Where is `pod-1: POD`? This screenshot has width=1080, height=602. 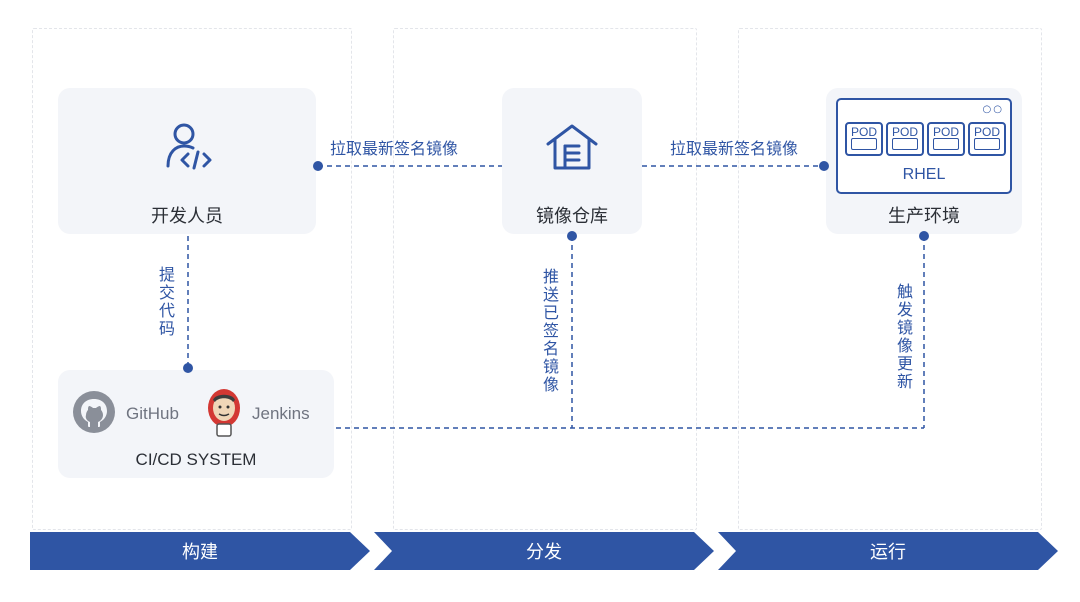 pod-1: POD is located at coordinates (864, 139).